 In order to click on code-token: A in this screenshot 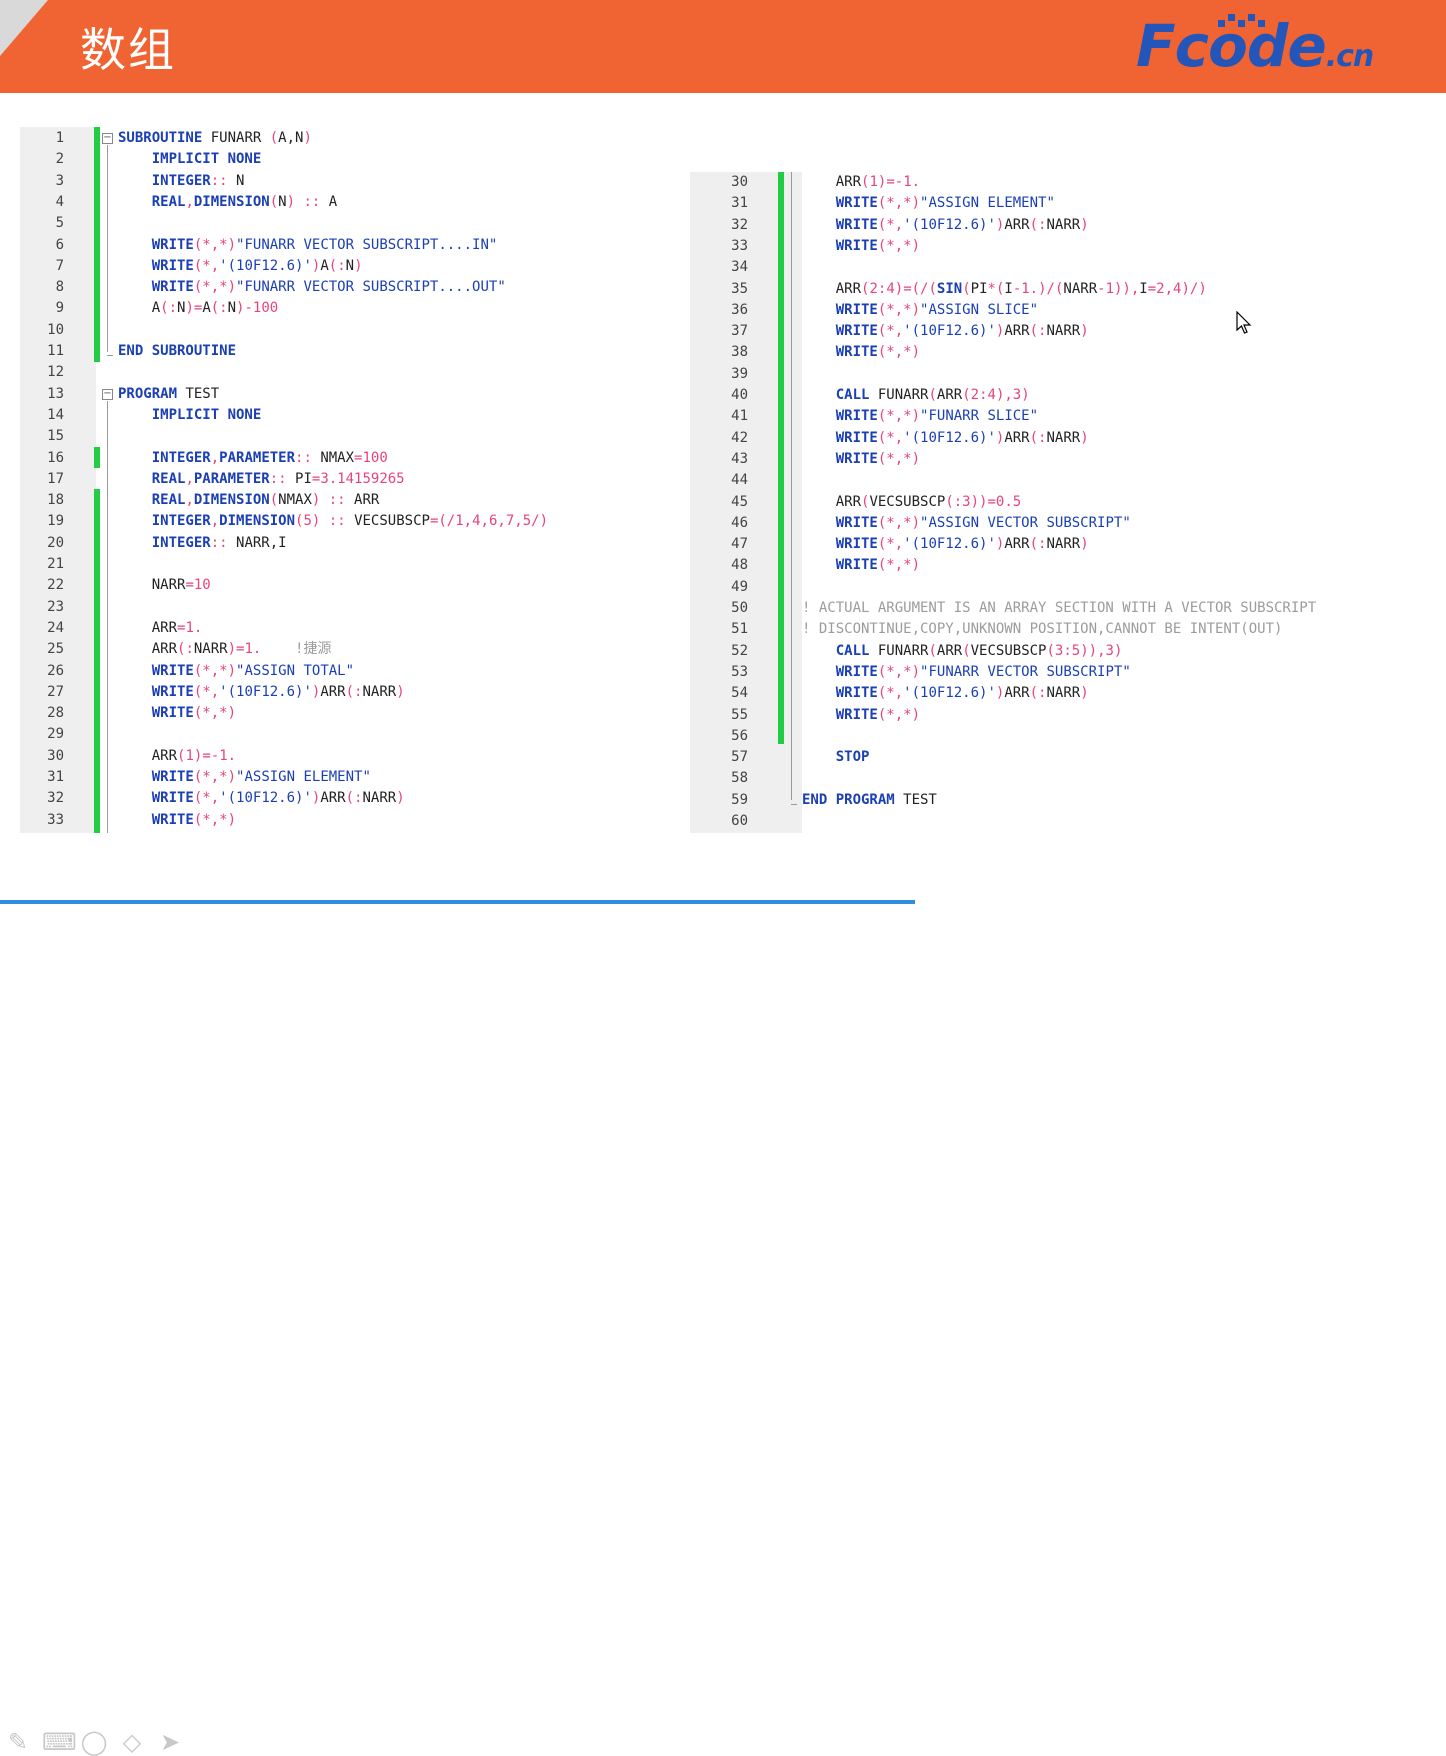, I will do `click(329, 201)`.